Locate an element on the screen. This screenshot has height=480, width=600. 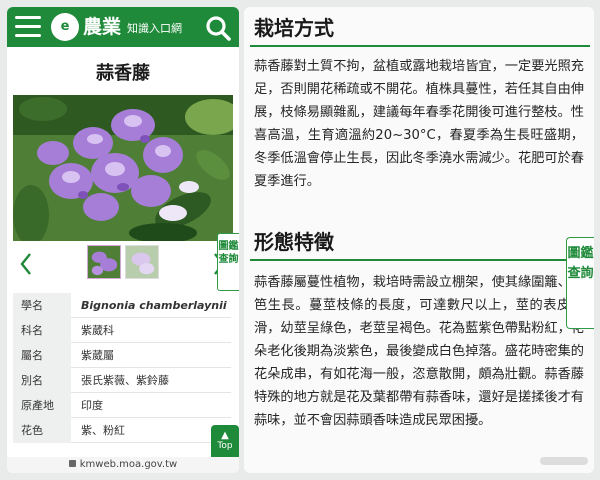
search-icon is located at coordinates (218, 28).